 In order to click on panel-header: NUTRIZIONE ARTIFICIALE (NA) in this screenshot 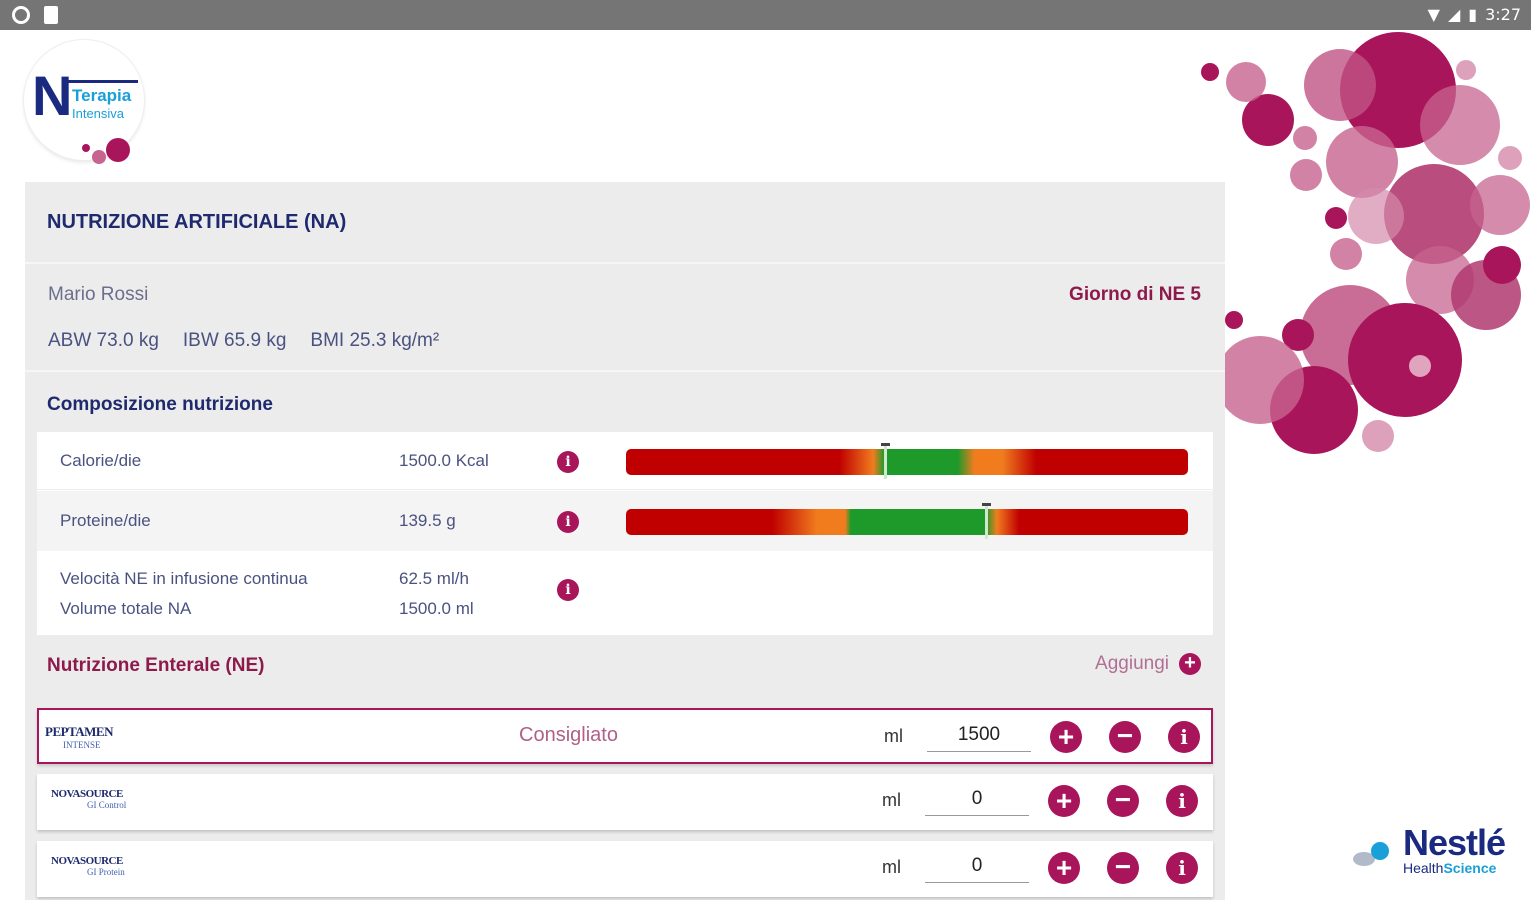, I will do `click(625, 223)`.